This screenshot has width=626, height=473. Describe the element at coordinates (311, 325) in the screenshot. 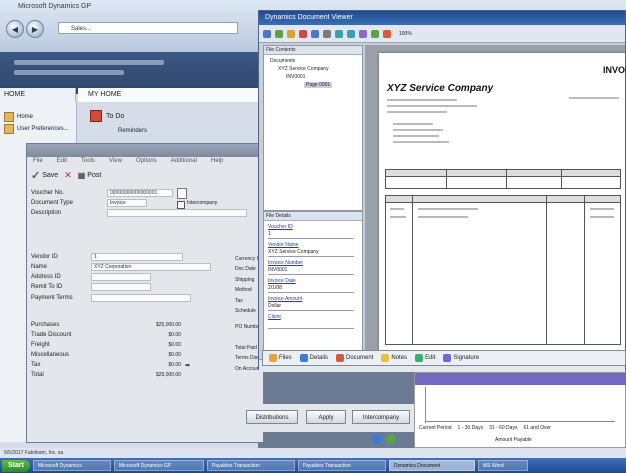

I see `detail-value-client` at that location.